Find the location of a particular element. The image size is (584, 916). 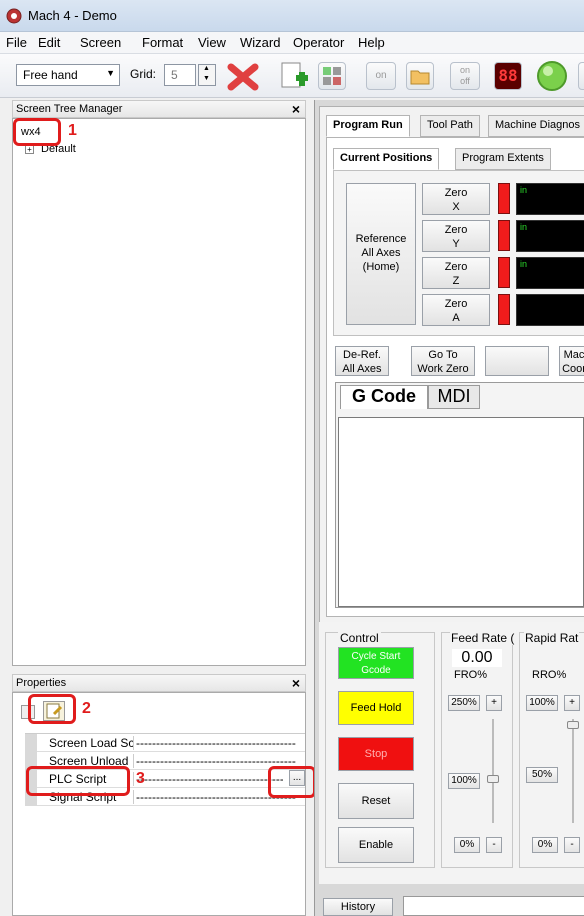

mach-line1: Mac is located at coordinates (573, 355).